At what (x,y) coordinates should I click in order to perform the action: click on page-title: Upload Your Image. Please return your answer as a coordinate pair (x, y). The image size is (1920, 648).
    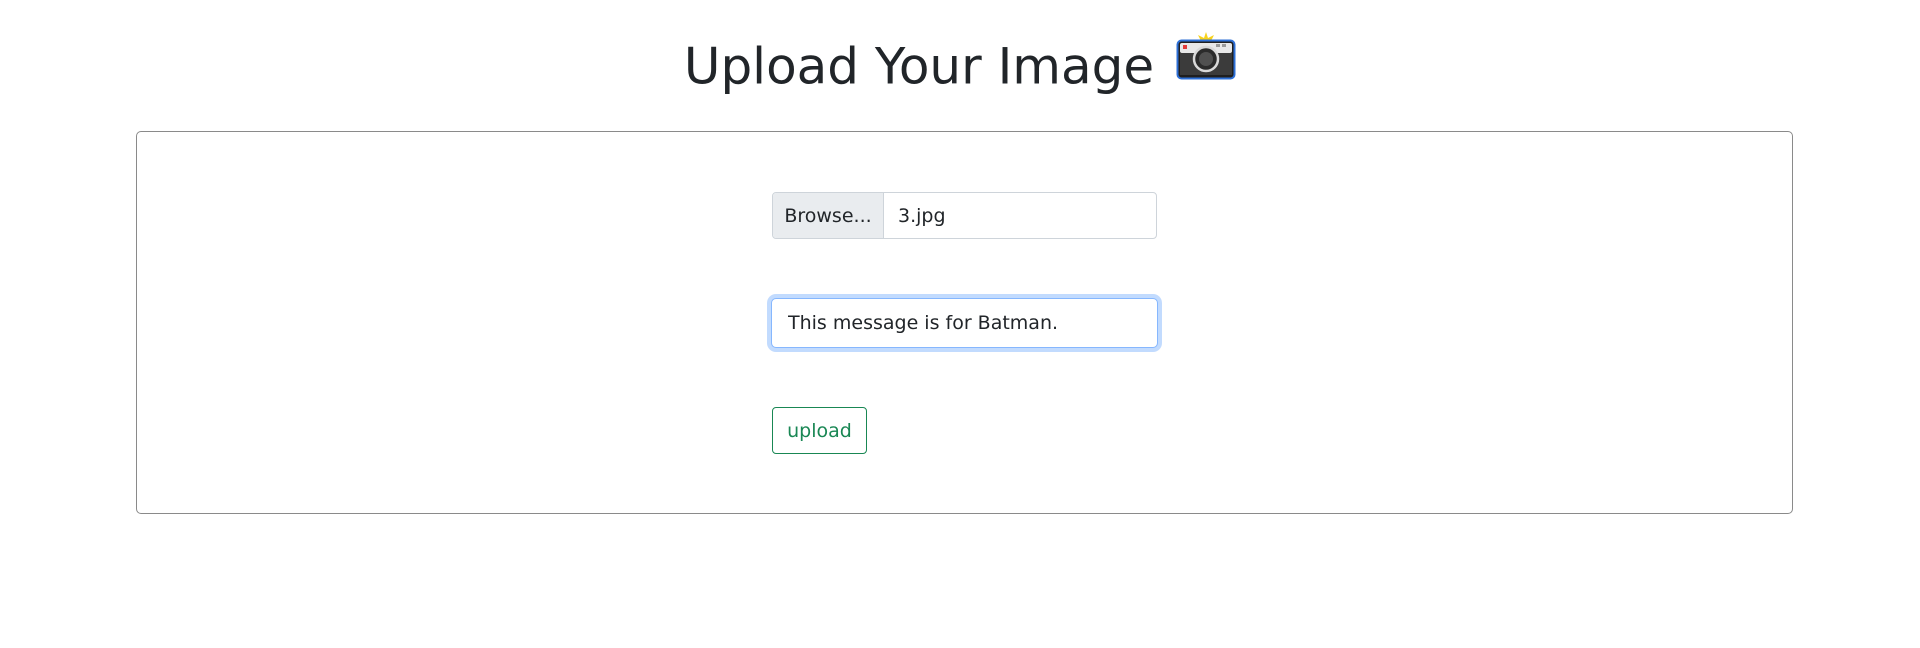
    Looking at the image, I should click on (960, 65).